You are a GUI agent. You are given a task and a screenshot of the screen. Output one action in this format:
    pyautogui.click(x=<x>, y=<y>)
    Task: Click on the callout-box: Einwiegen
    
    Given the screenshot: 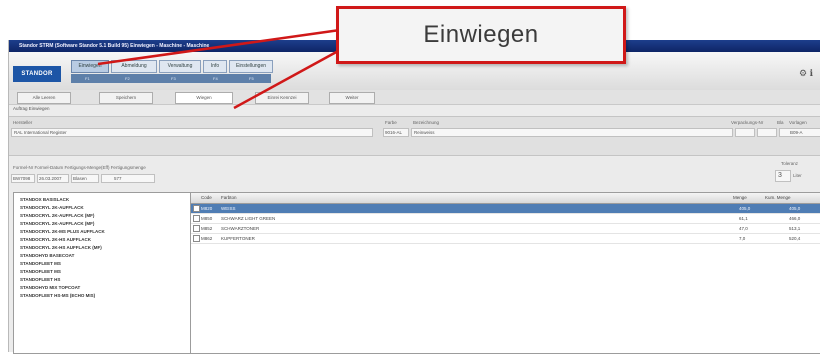 What is the action you would take?
    pyautogui.click(x=481, y=35)
    